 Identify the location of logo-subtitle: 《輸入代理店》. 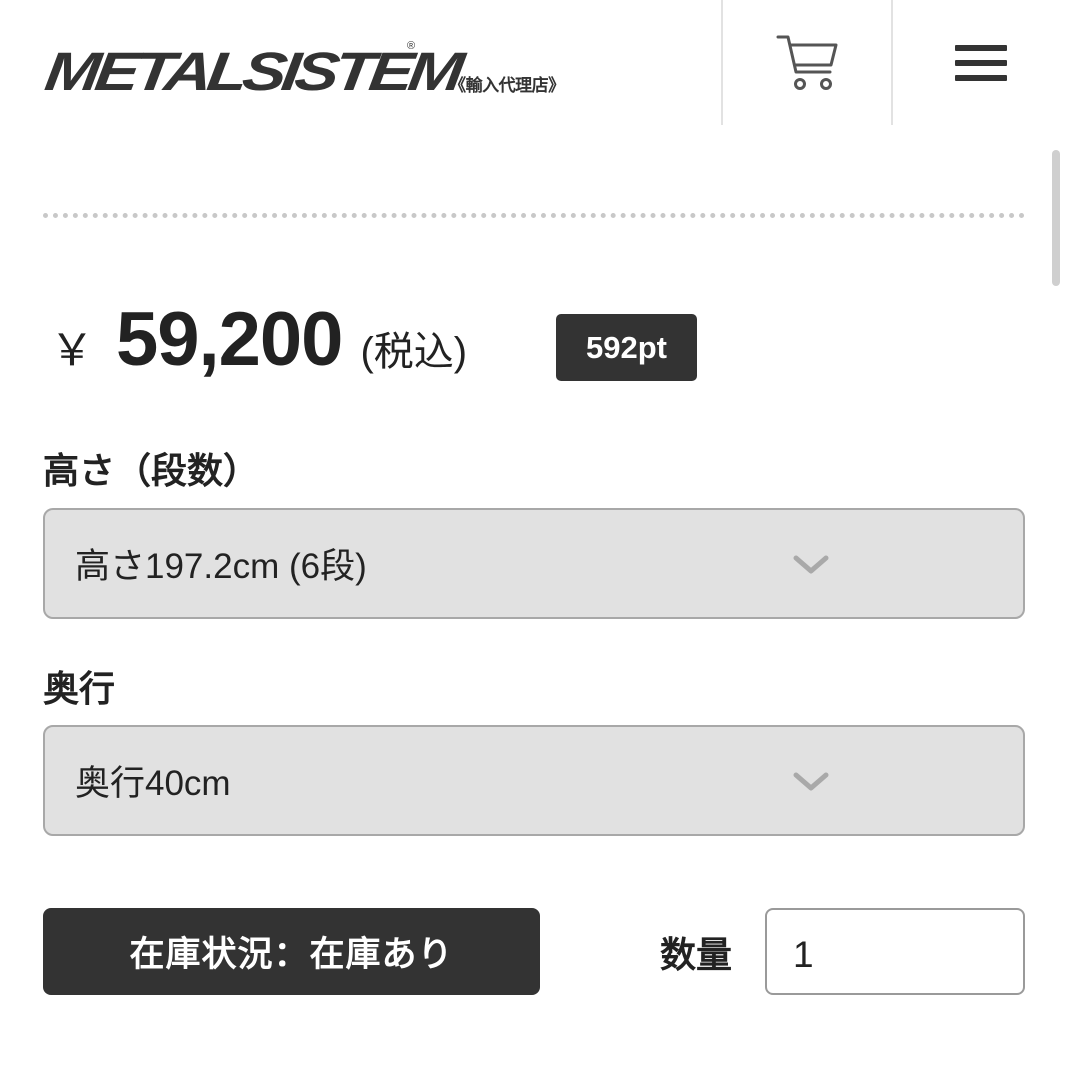
(507, 85).